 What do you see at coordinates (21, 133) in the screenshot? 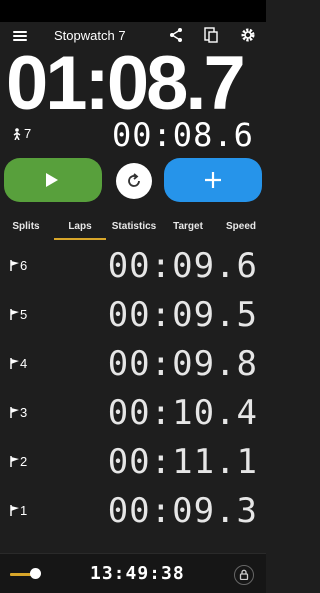
I see `lap-counter: 7` at bounding box center [21, 133].